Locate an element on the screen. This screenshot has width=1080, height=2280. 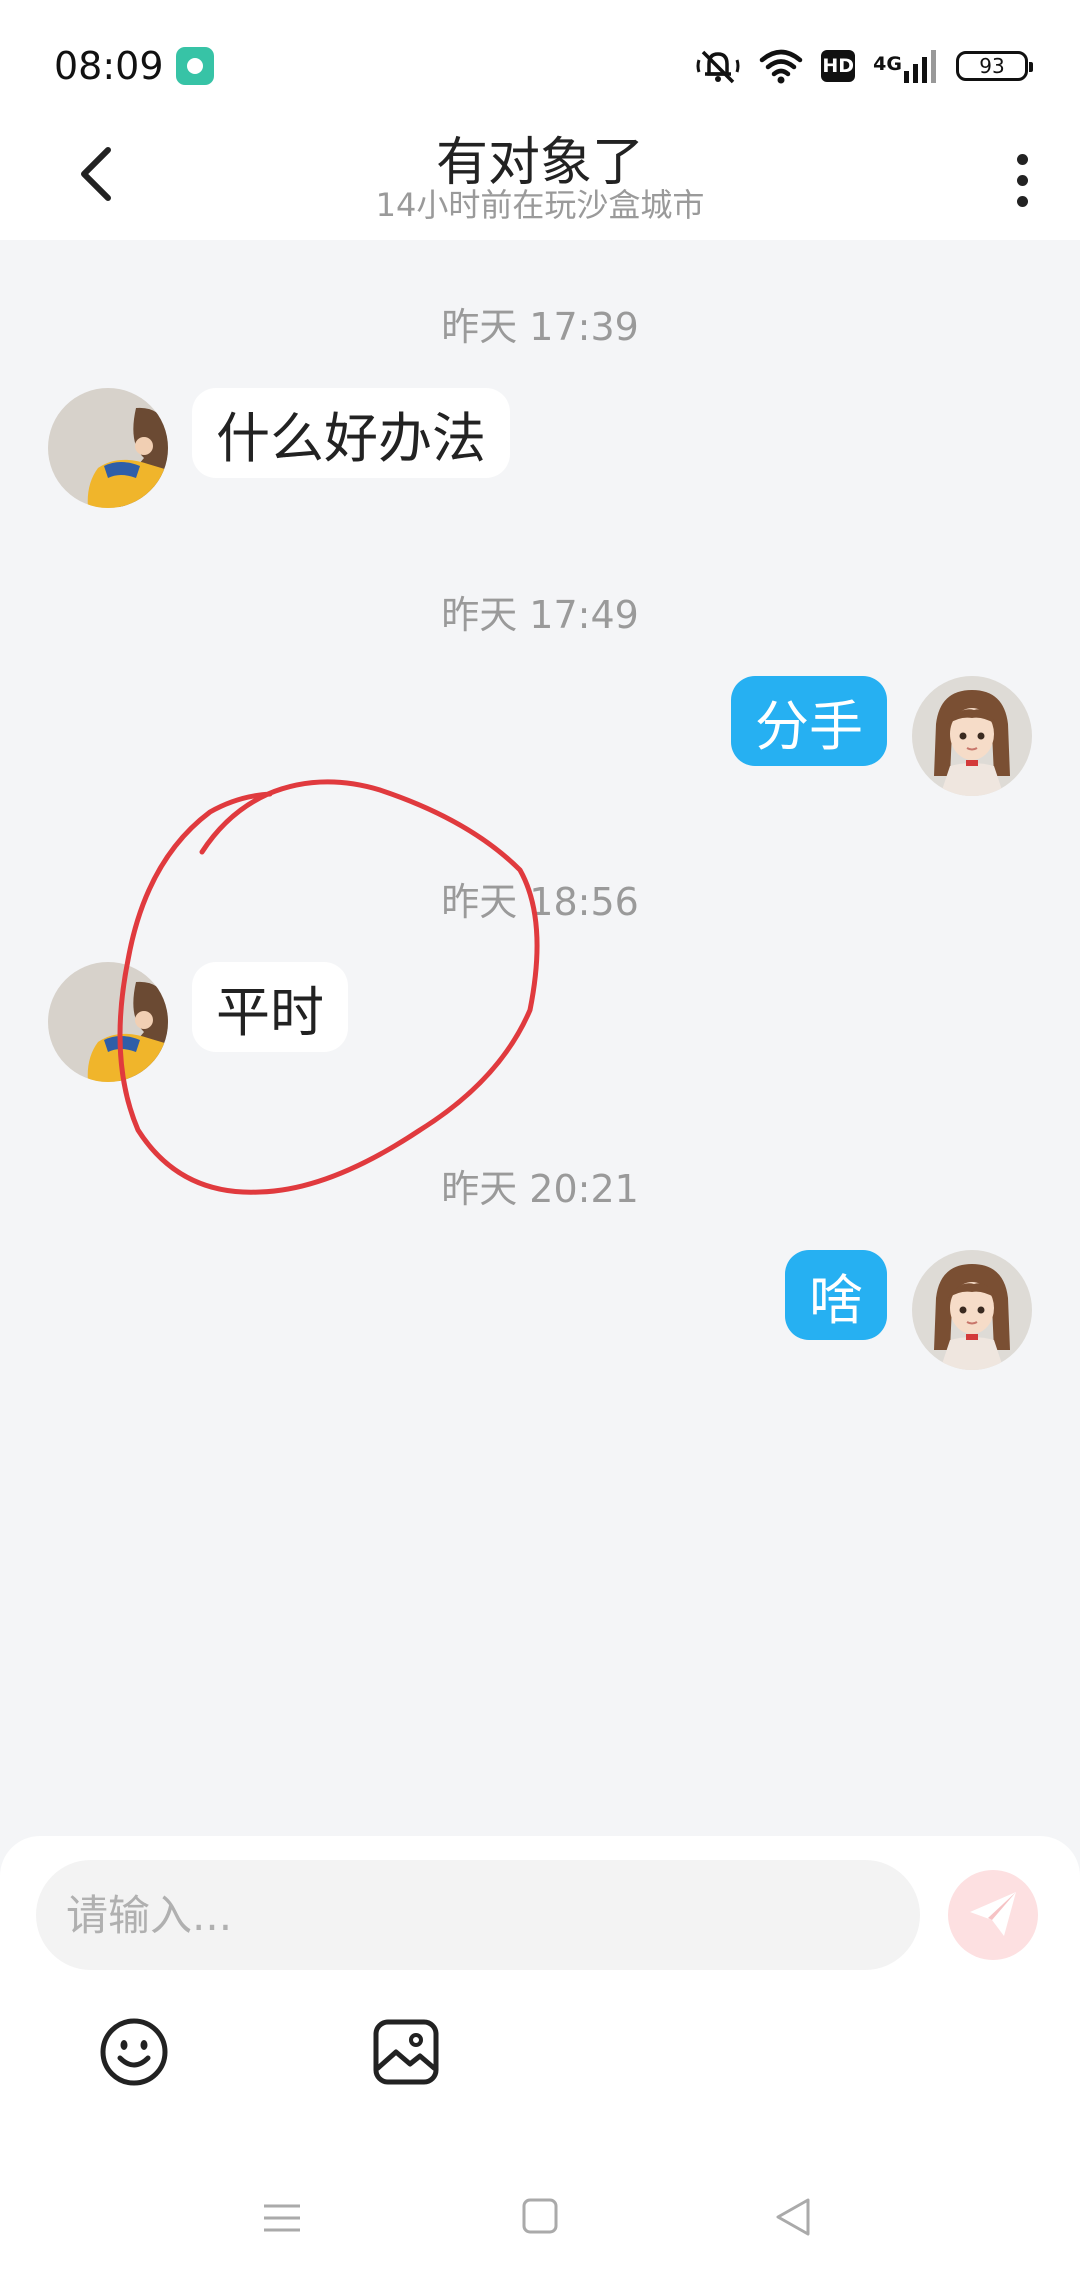
emoji-icon is located at coordinates (134, 2052).